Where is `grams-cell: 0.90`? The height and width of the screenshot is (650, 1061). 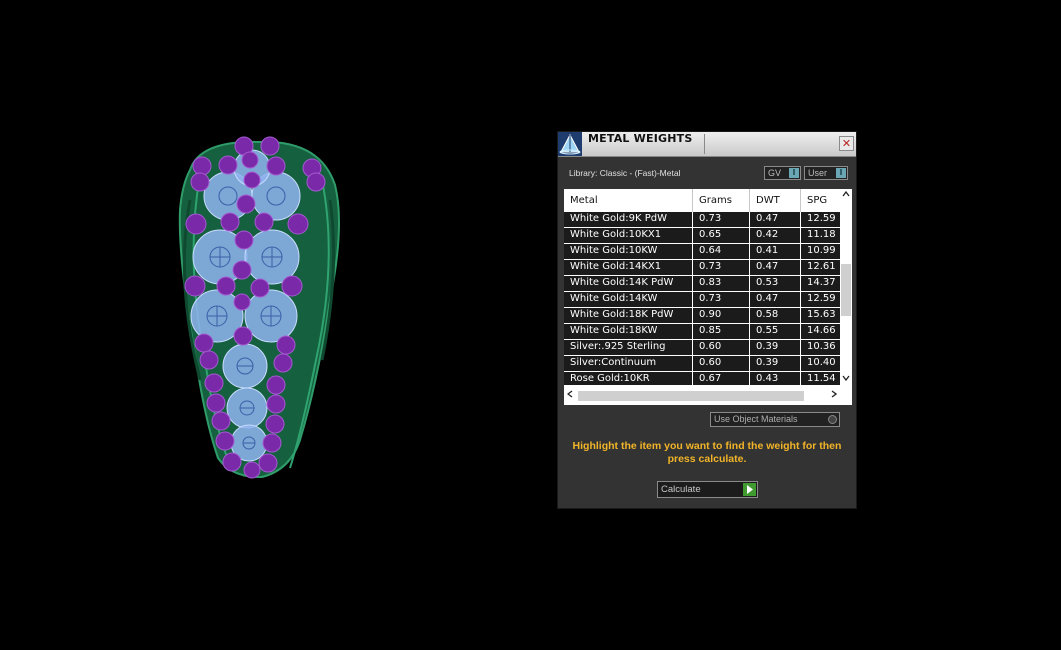
grams-cell: 0.90 is located at coordinates (710, 314).